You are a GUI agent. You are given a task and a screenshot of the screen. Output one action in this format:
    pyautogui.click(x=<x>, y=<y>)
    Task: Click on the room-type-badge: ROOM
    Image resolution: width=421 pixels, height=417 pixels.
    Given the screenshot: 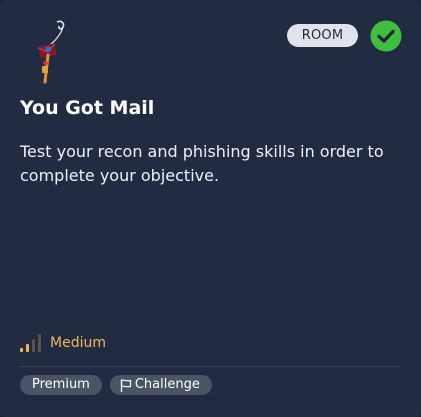 What is the action you would take?
    pyautogui.click(x=322, y=35)
    